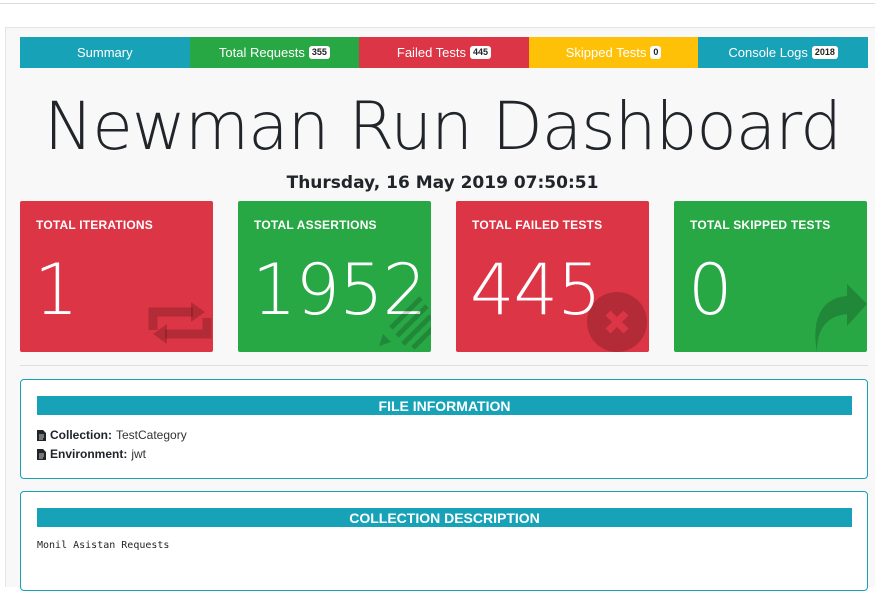 The width and height of the screenshot is (875, 591). I want to click on tab-total-requests: Total Requests 355, so click(274, 52).